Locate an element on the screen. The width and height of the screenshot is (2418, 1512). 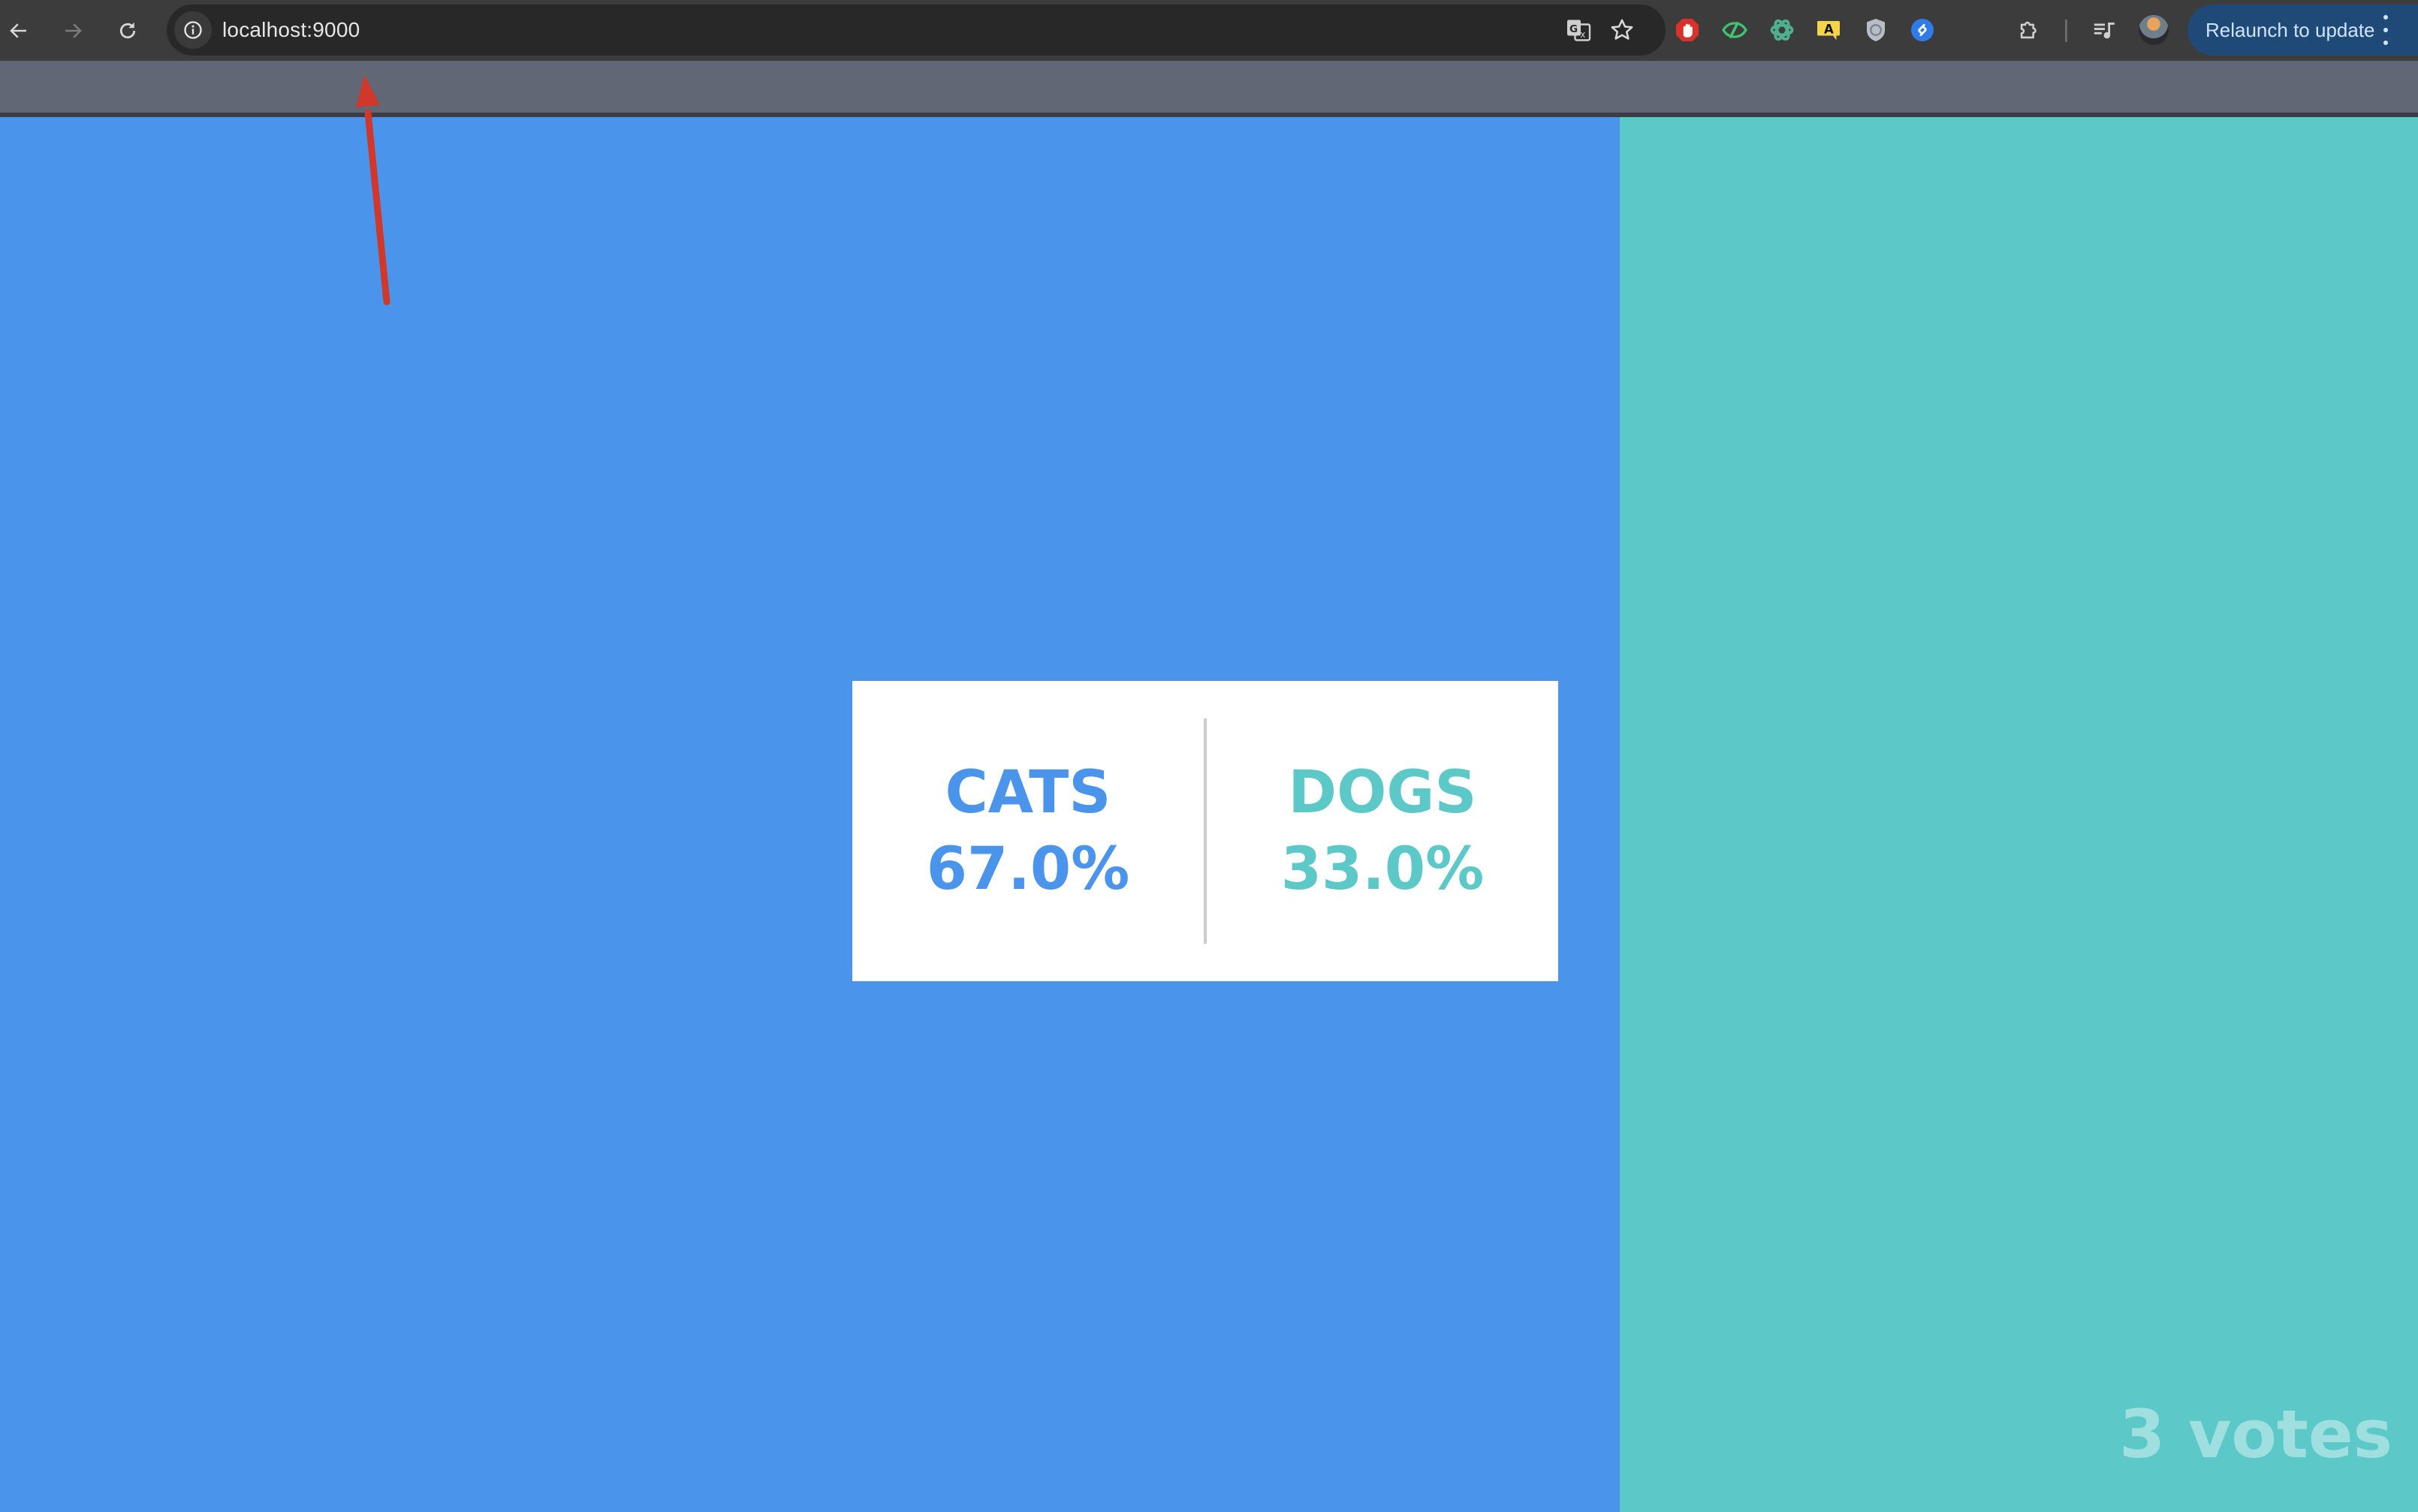
media-controls-button is located at coordinates (2104, 31).